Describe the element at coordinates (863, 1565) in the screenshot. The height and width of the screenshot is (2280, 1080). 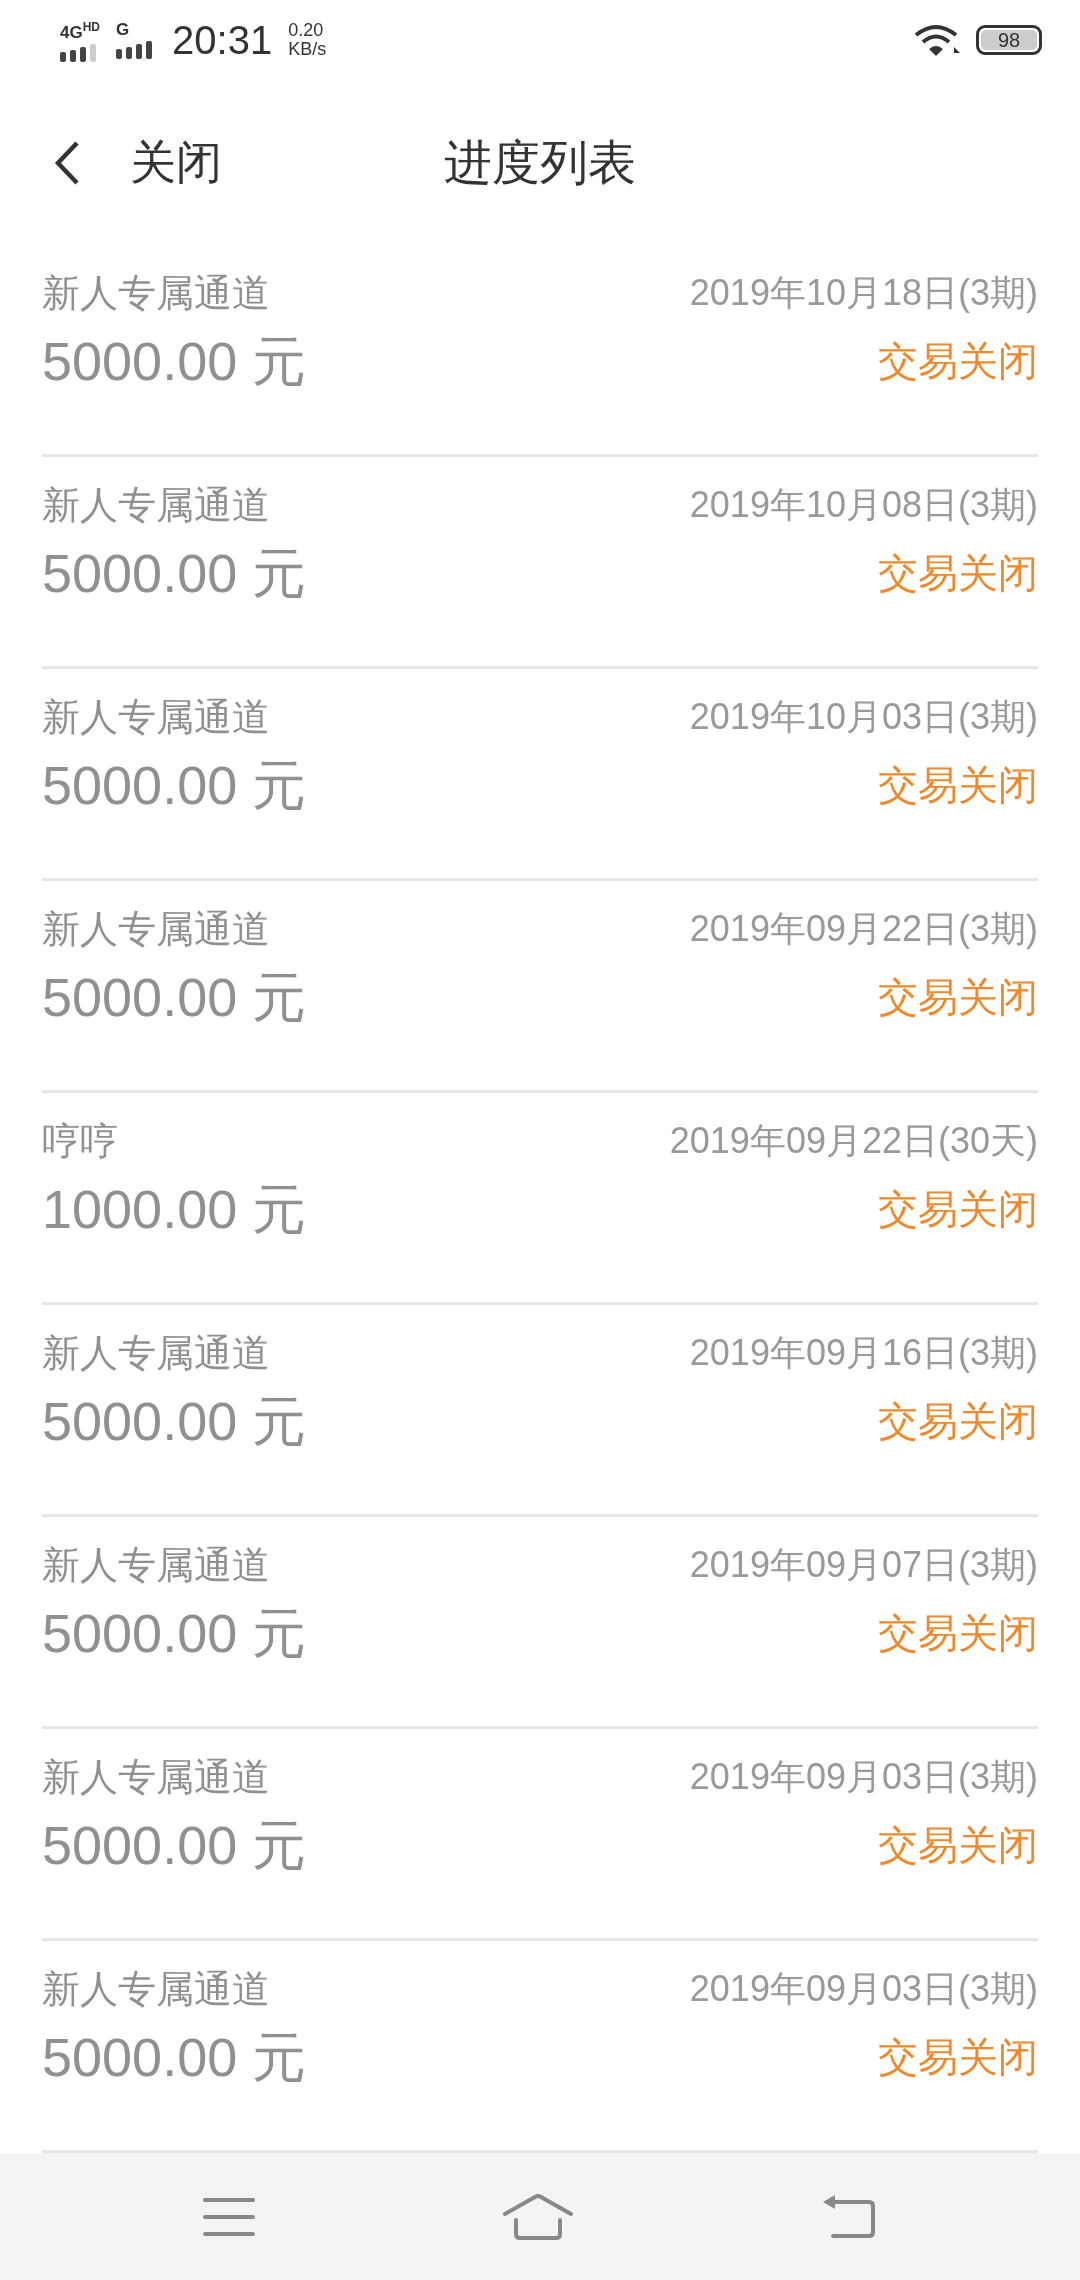
I see `record-date: 2019年09月07日(3期)` at that location.